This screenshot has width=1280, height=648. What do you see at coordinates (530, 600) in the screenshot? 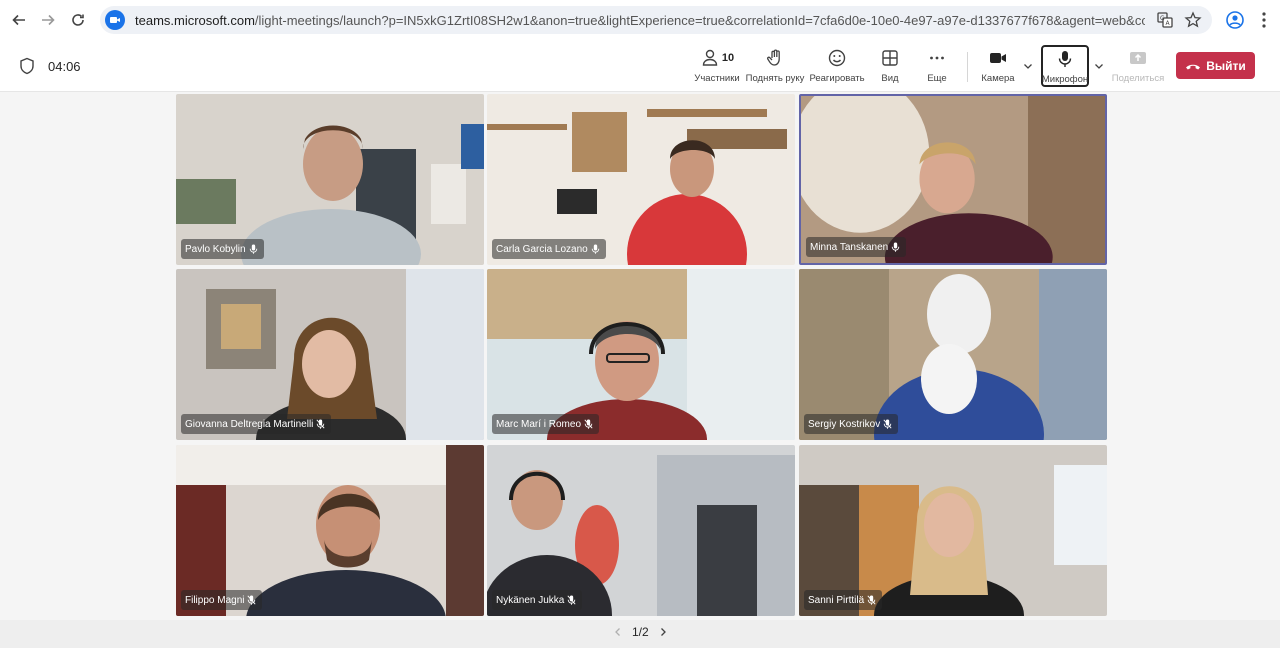
I see `participant-name: Nykänen Jukka` at bounding box center [530, 600].